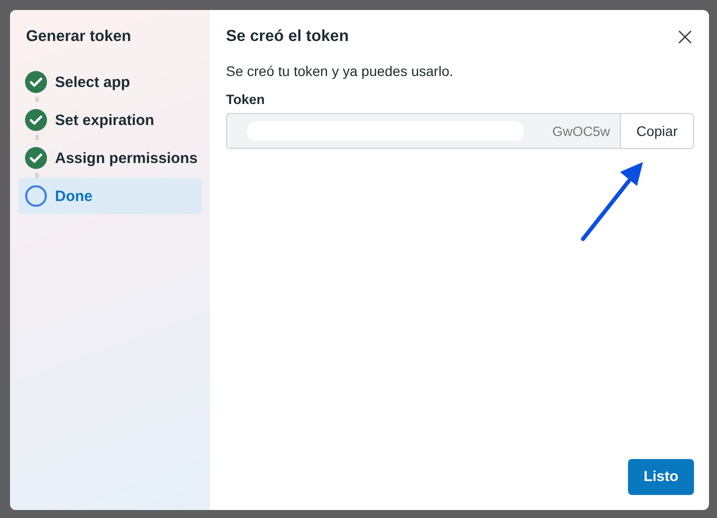 The image size is (717, 518). Describe the element at coordinates (110, 196) in the screenshot. I see `step-item: Done` at that location.